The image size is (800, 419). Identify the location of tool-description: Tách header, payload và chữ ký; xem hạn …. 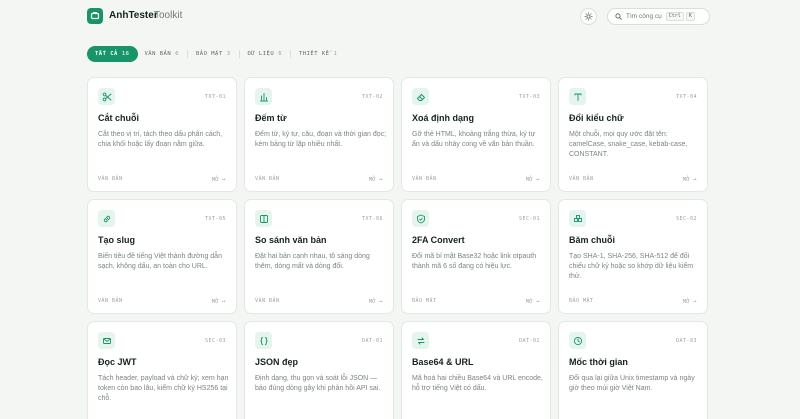
(163, 388).